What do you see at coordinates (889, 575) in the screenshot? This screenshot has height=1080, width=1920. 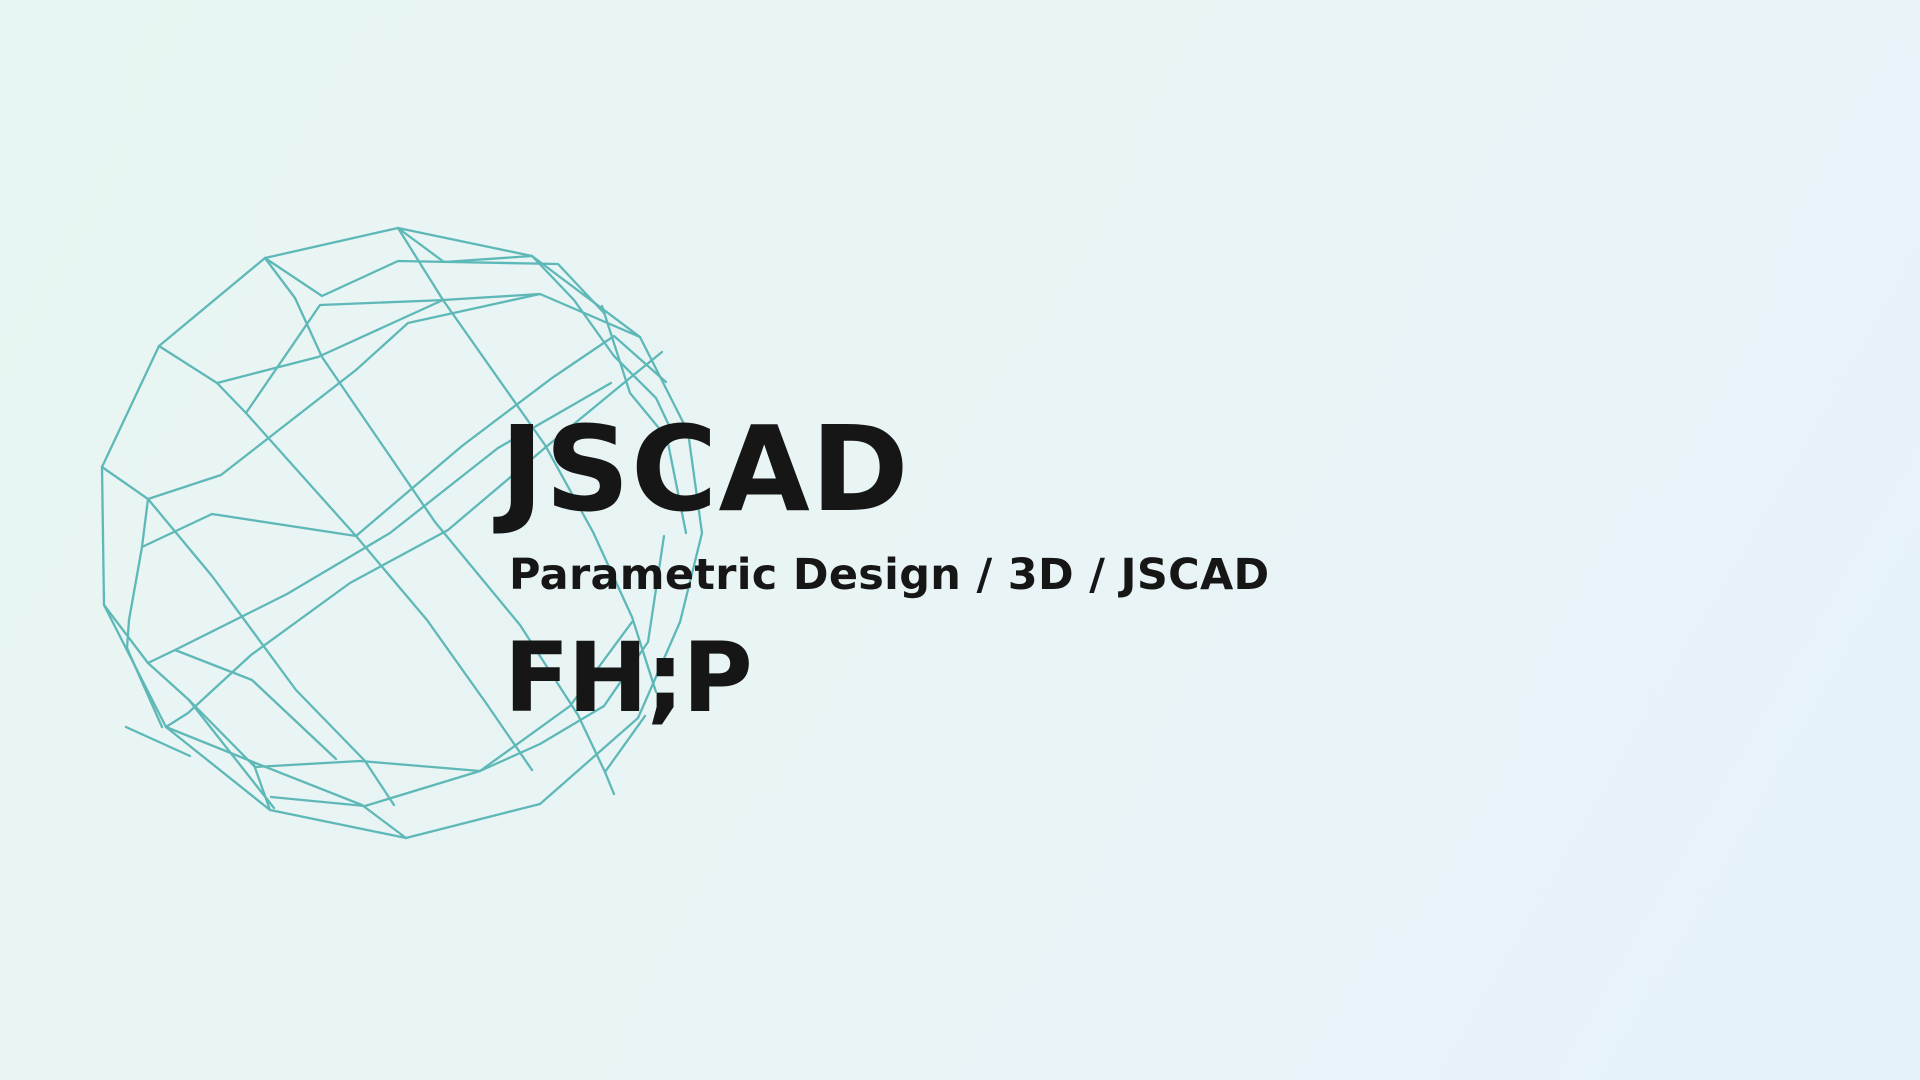 I see `page-subtitle: Parametric Design / 3D / JSCAD` at bounding box center [889, 575].